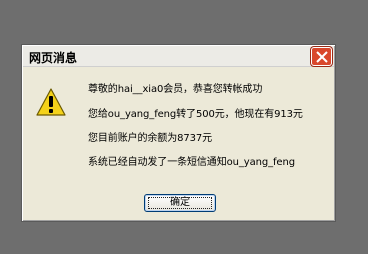 Image resolution: width=368 pixels, height=254 pixels. What do you see at coordinates (175, 89) in the screenshot?
I see `message-line-1: 尊敬的hai__xia0会员，恭喜您转帐成功` at bounding box center [175, 89].